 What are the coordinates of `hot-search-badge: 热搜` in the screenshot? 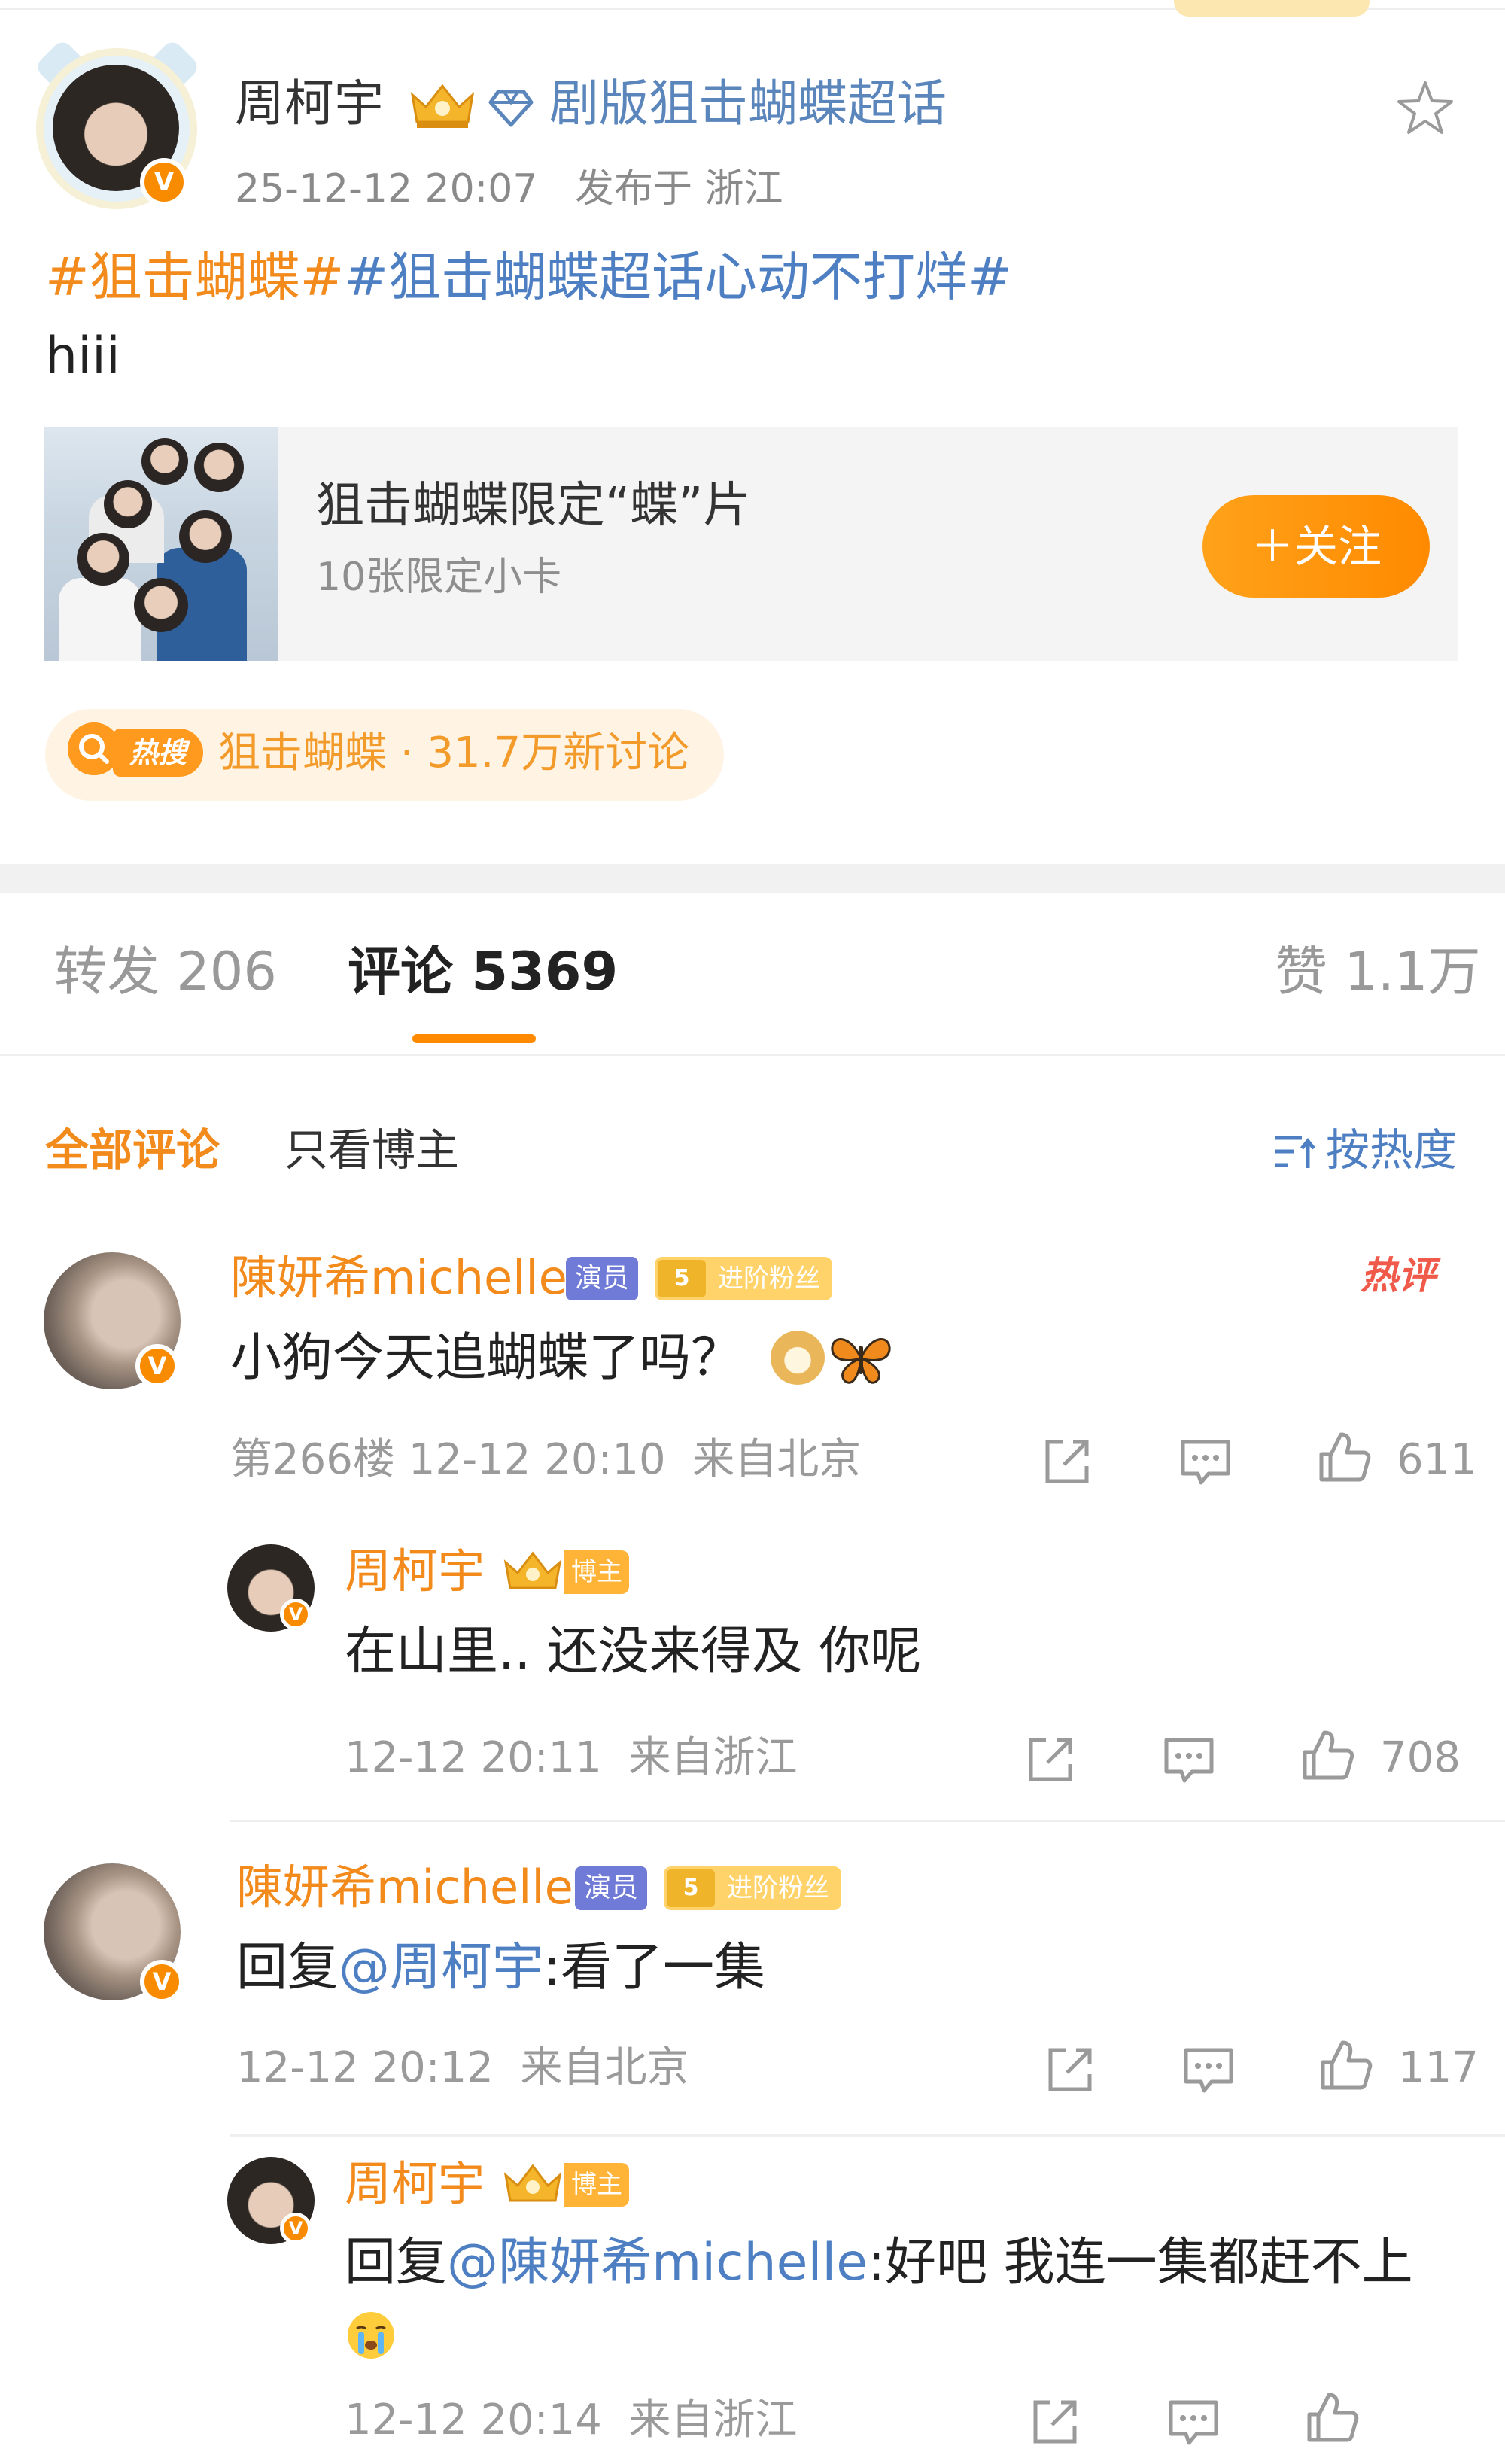 It's located at (158, 753).